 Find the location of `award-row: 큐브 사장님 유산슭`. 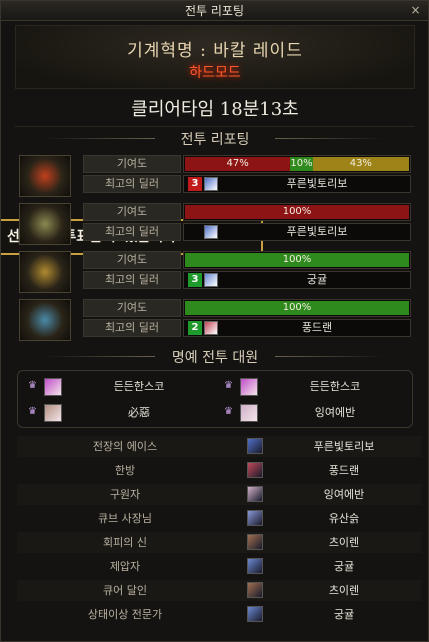

award-row: 큐브 사장님 유산슭 is located at coordinates (219, 518).